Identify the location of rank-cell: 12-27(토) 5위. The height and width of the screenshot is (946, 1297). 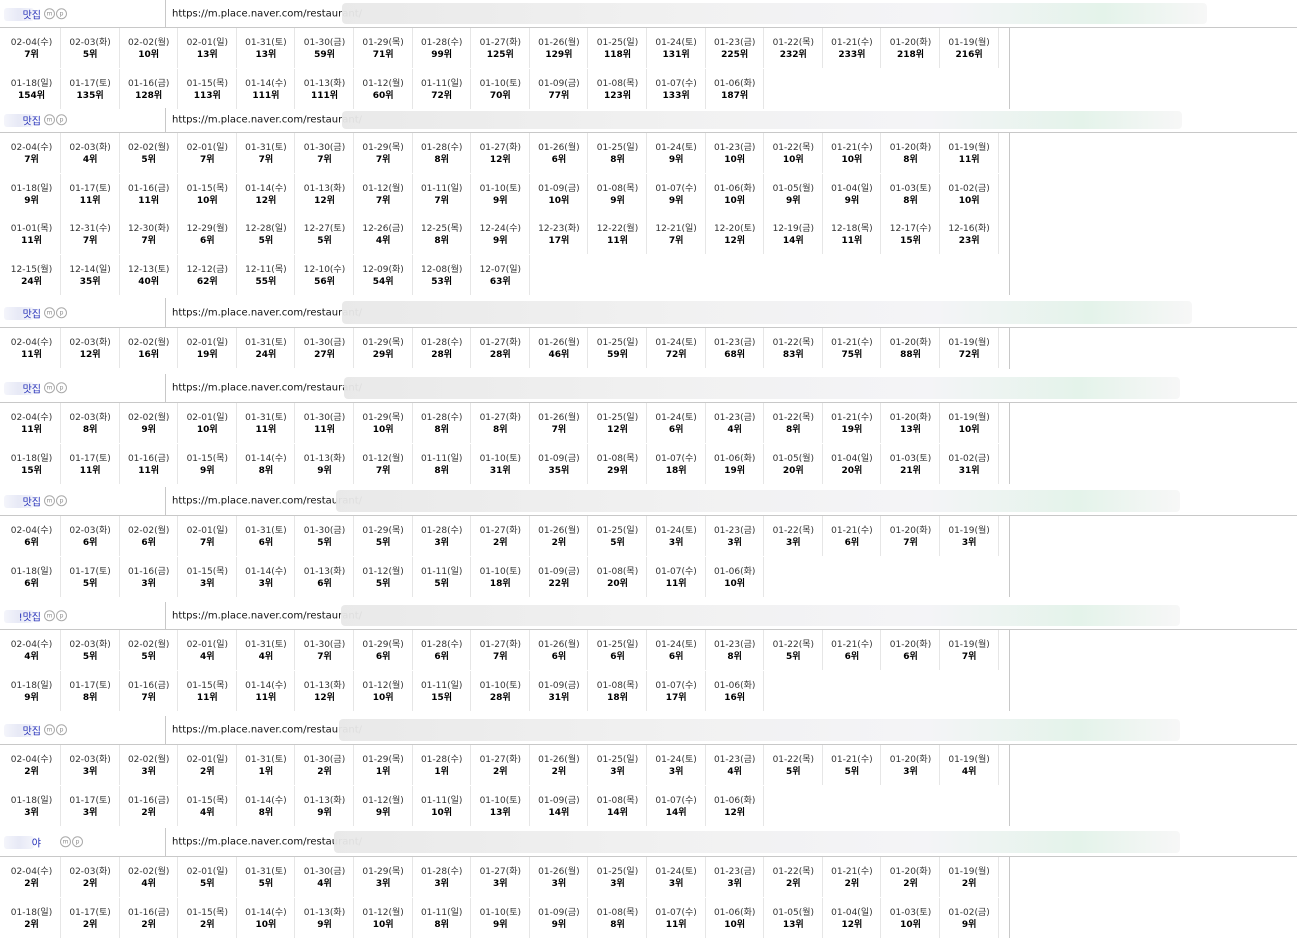
(325, 234).